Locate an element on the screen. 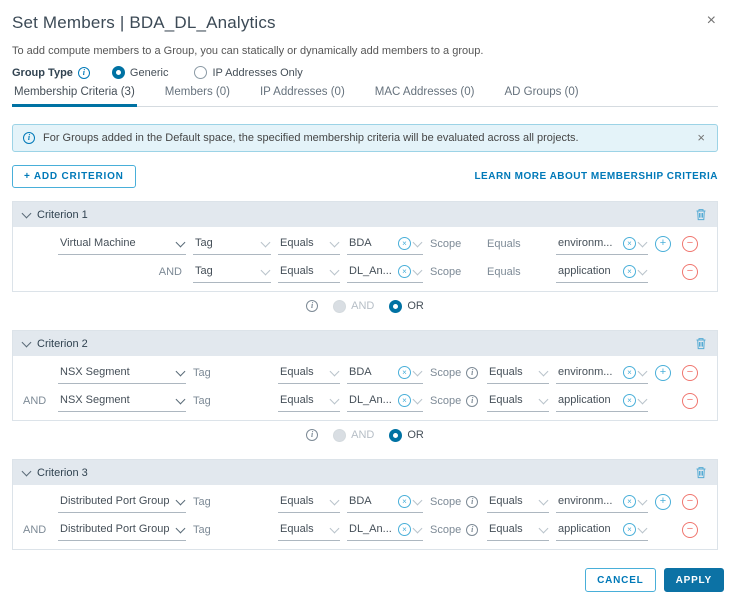 The image size is (730, 602). tab-ip-addresses: IP Addresses (0) is located at coordinates (302, 96).